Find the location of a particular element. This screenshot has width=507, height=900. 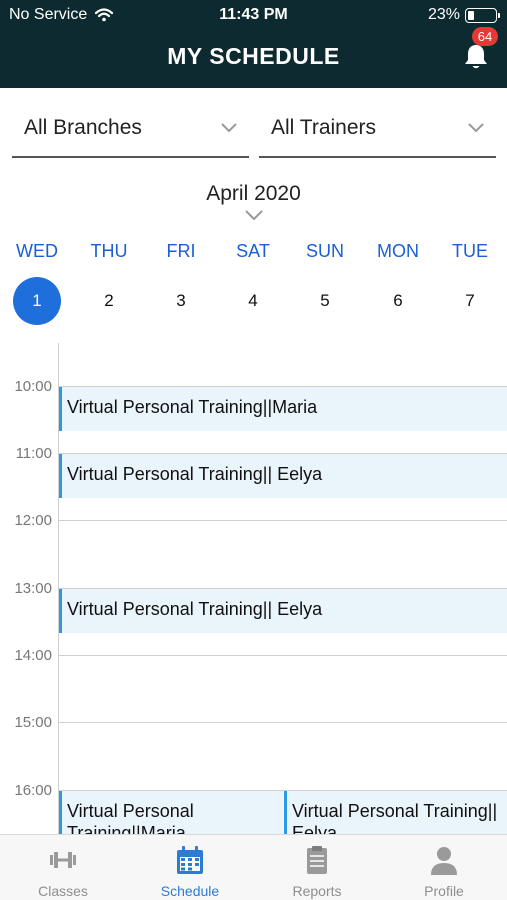

day-name: SAT is located at coordinates (253, 251).